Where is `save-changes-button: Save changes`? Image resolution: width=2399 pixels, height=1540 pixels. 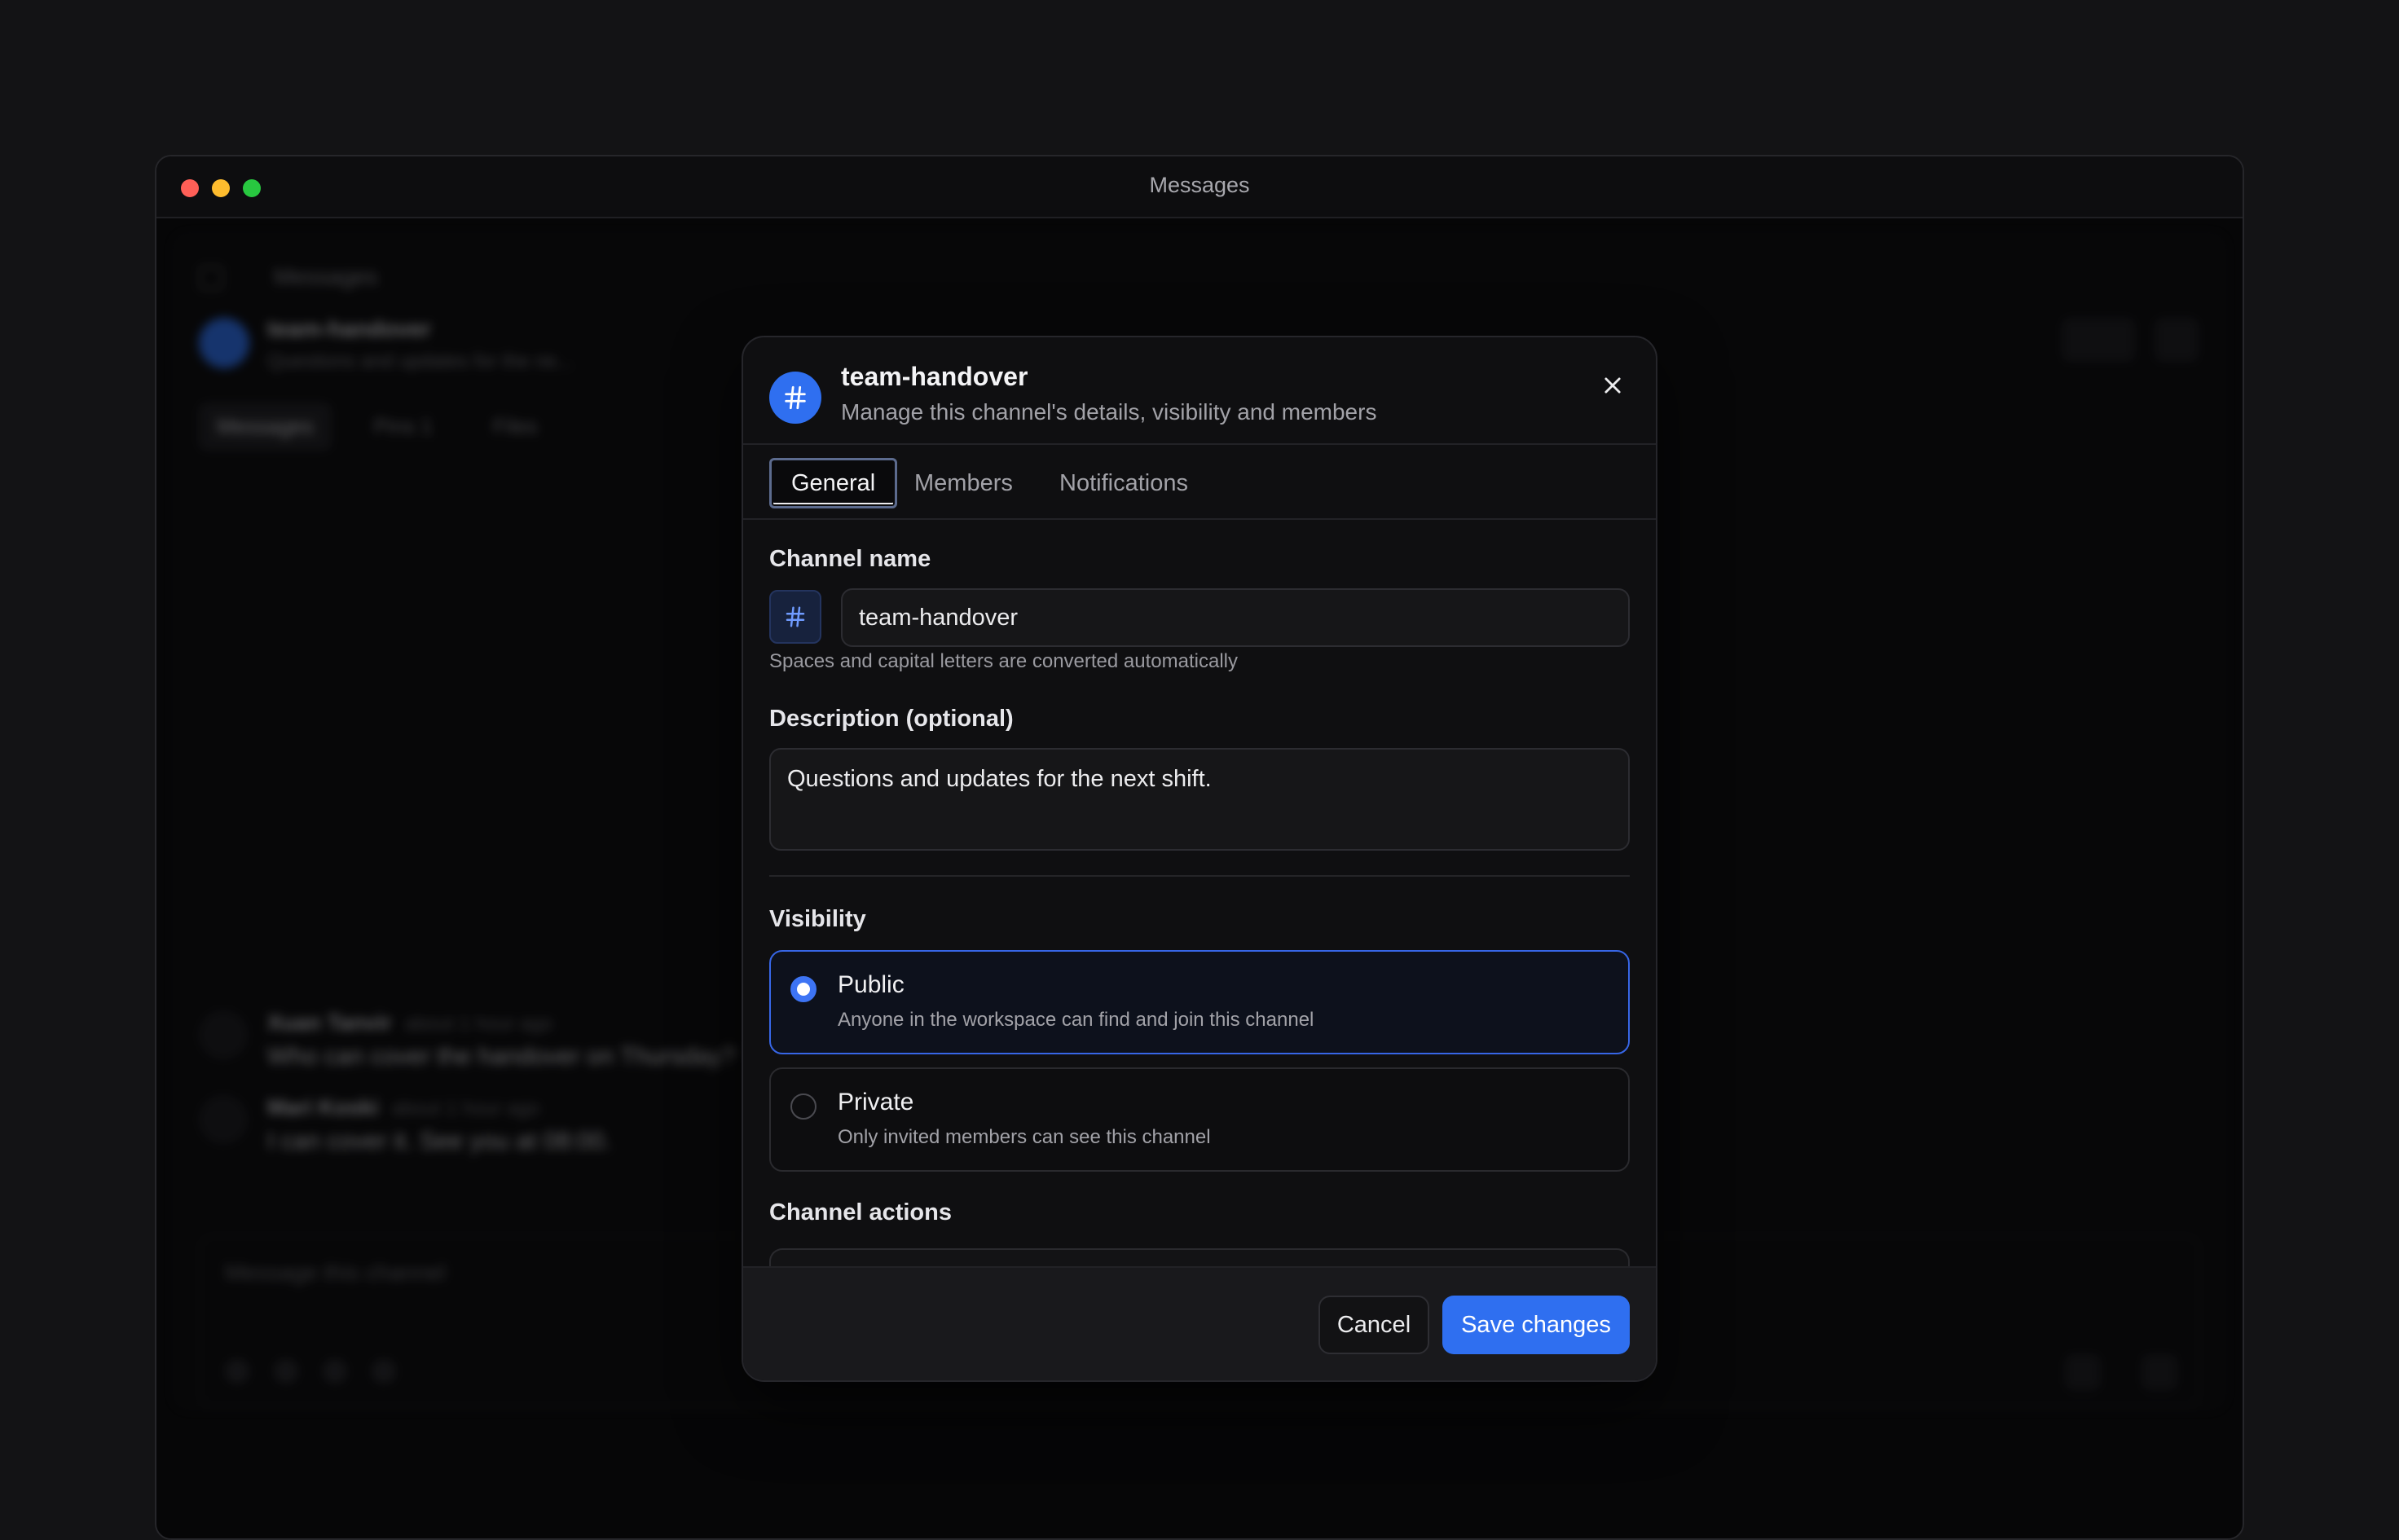
save-changes-button: Save changes is located at coordinates (1536, 1325).